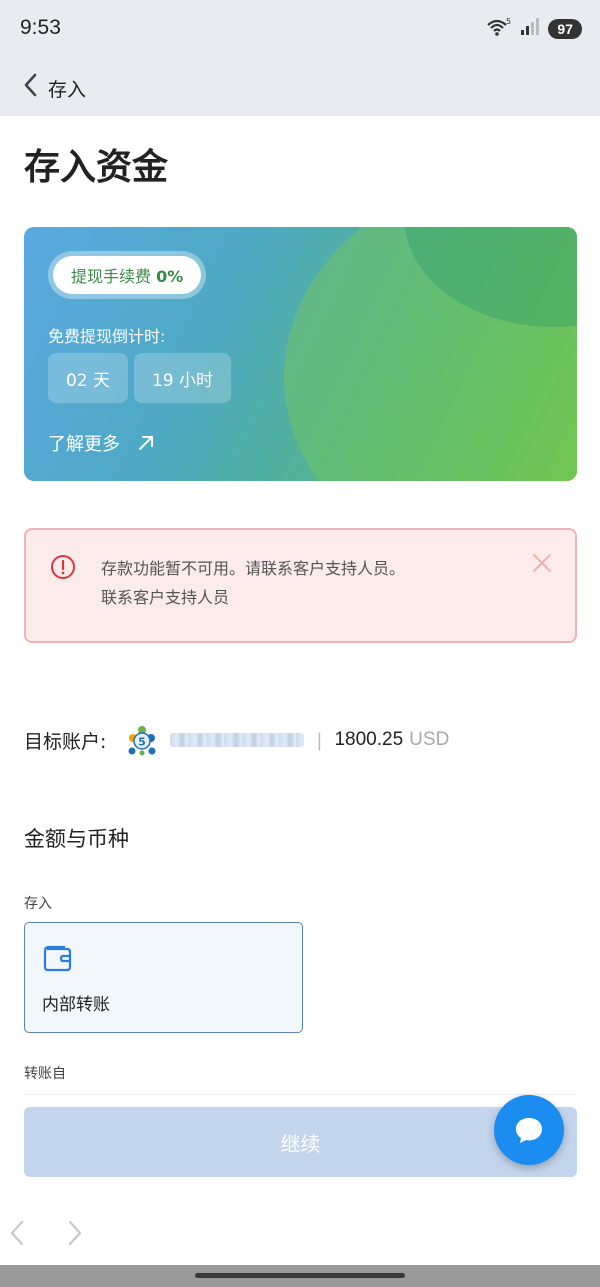 The width and height of the screenshot is (600, 1287). What do you see at coordinates (96, 167) in the screenshot?
I see `page-title: 存入资金` at bounding box center [96, 167].